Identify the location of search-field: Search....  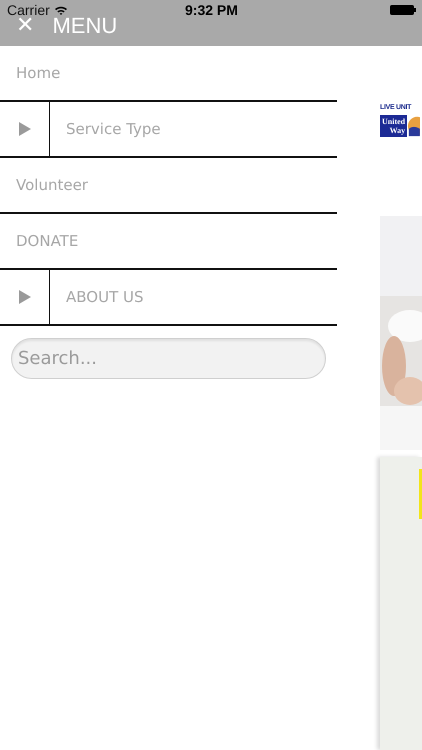
(168, 358).